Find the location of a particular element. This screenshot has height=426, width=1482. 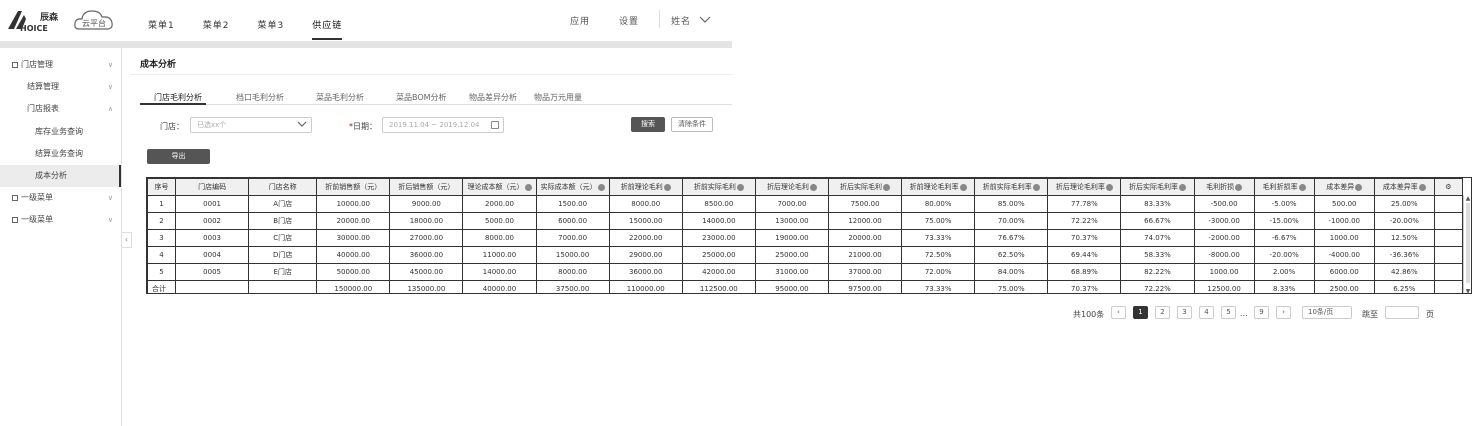

col-header-margin-loss: 毛利折损 is located at coordinates (1224, 187).